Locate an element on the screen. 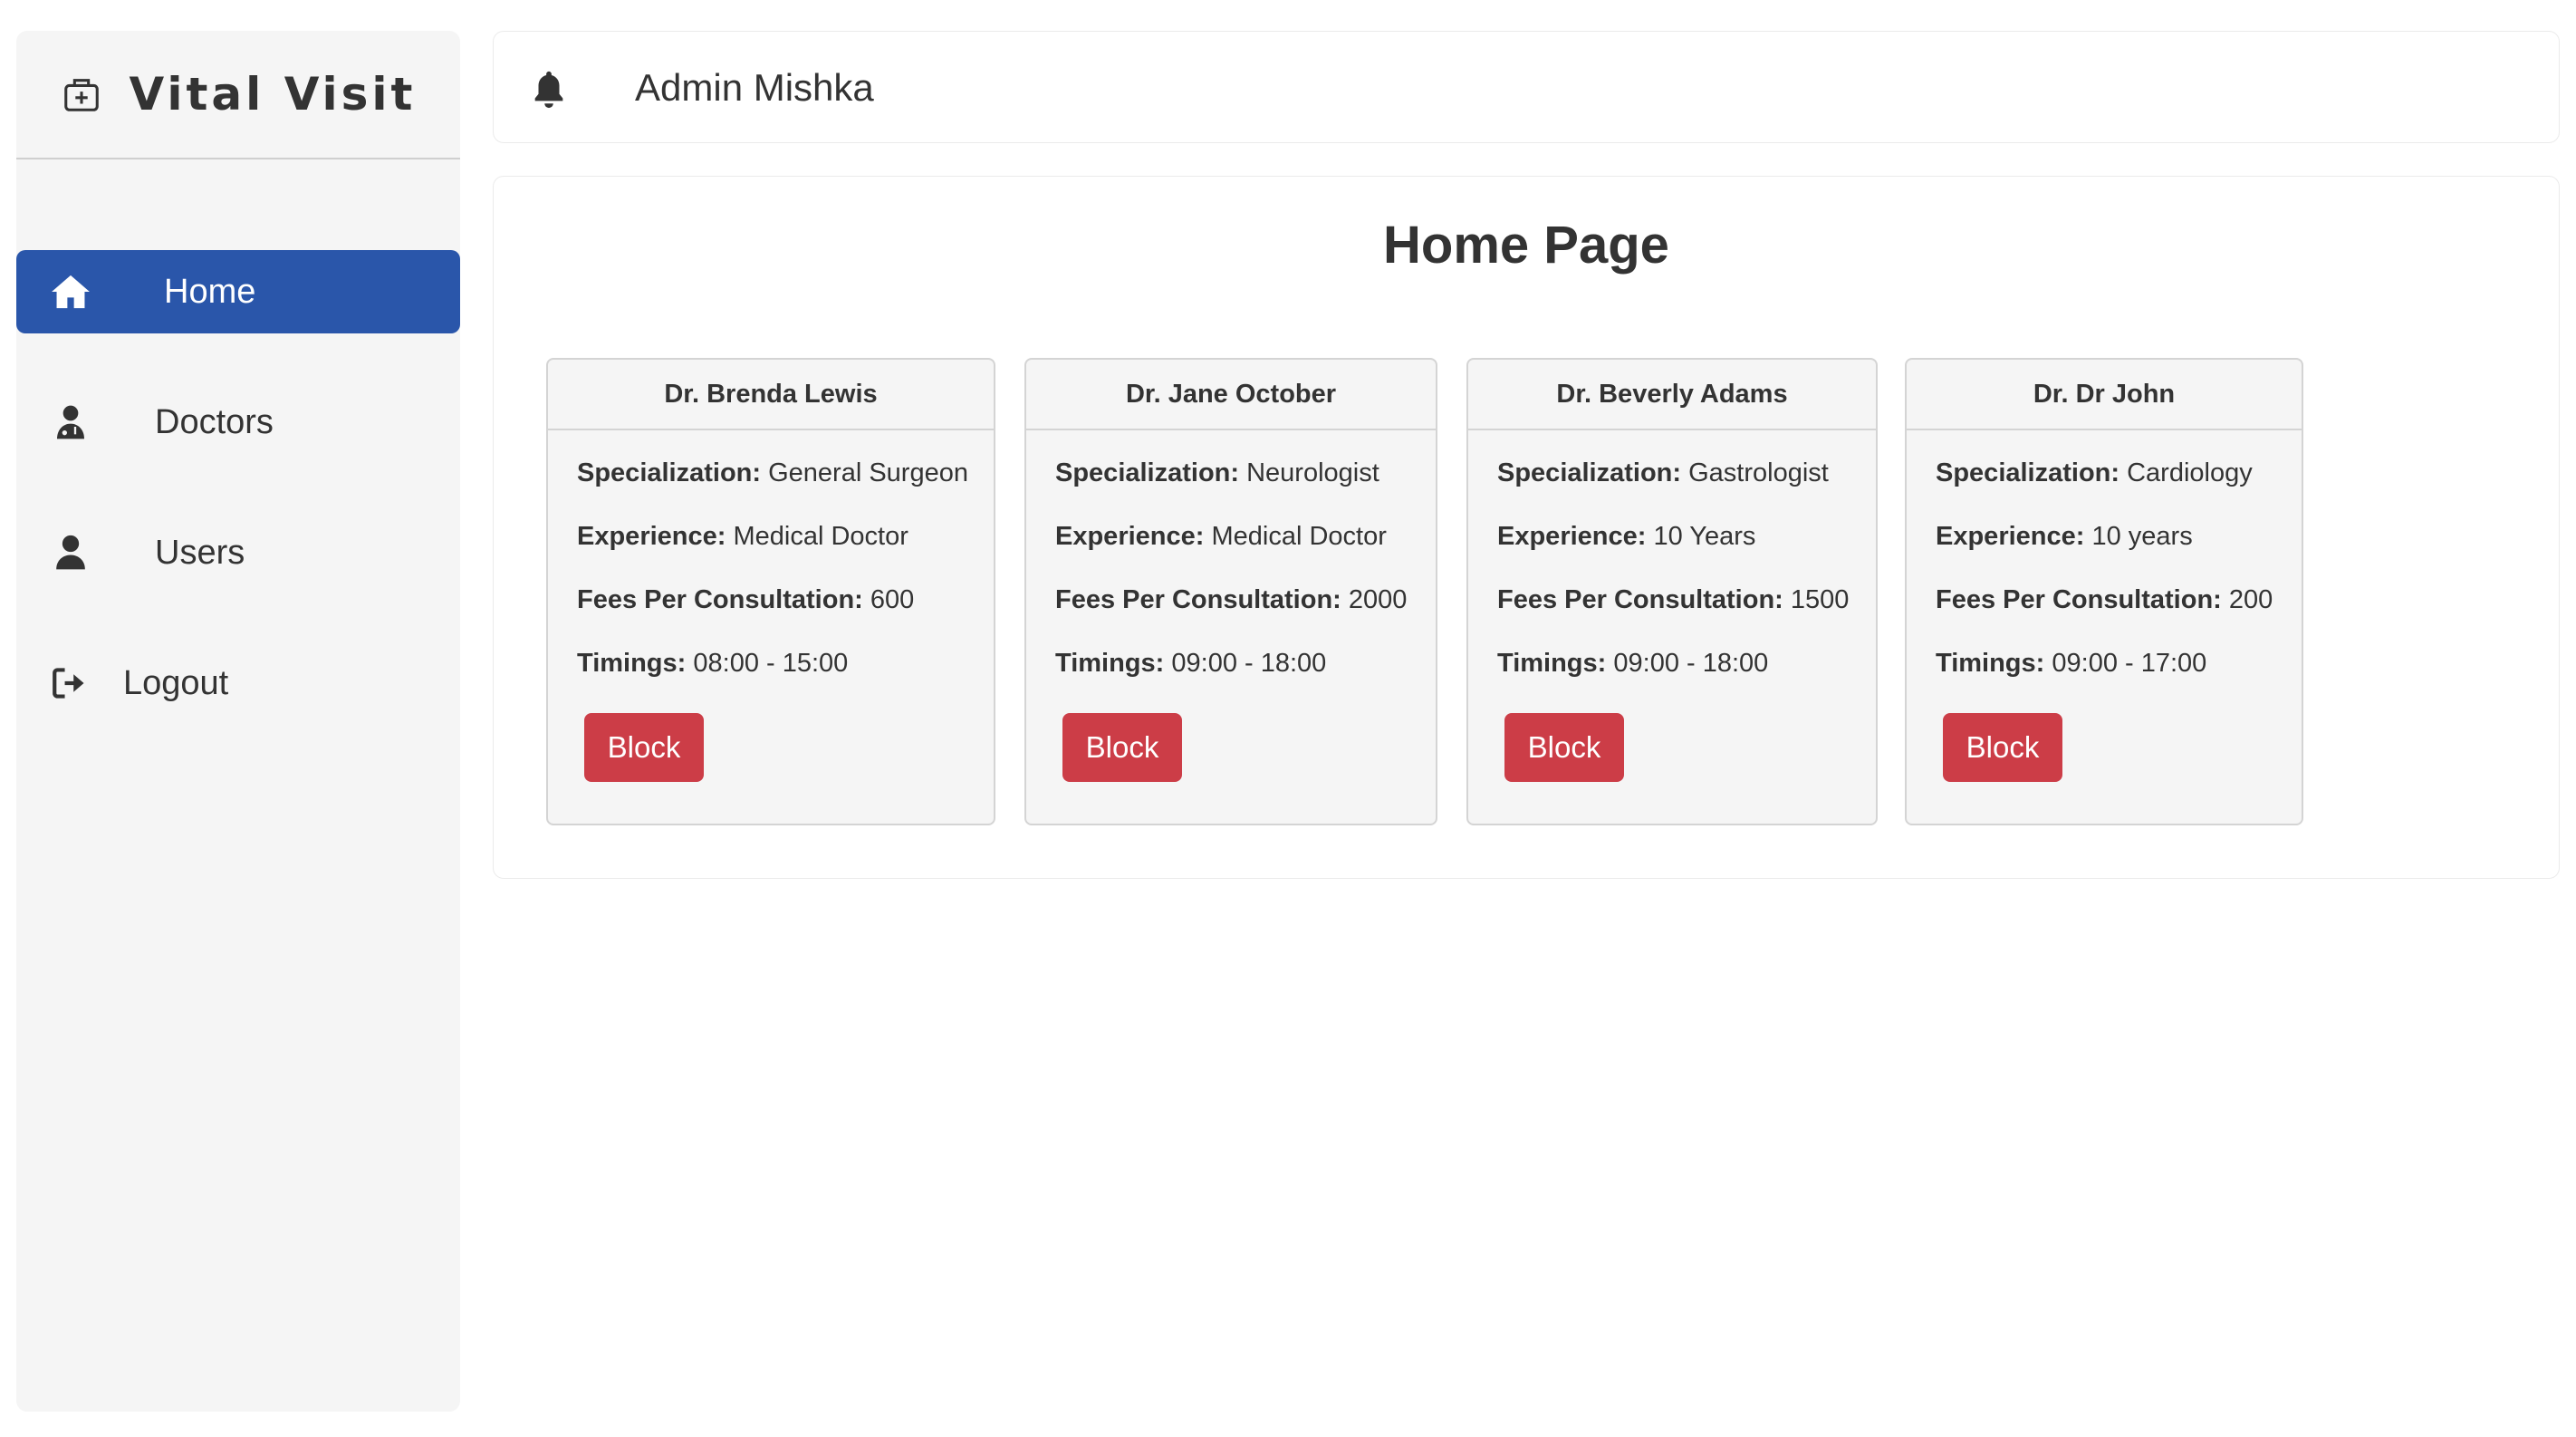  page-title: Home Page is located at coordinates (1526, 245).